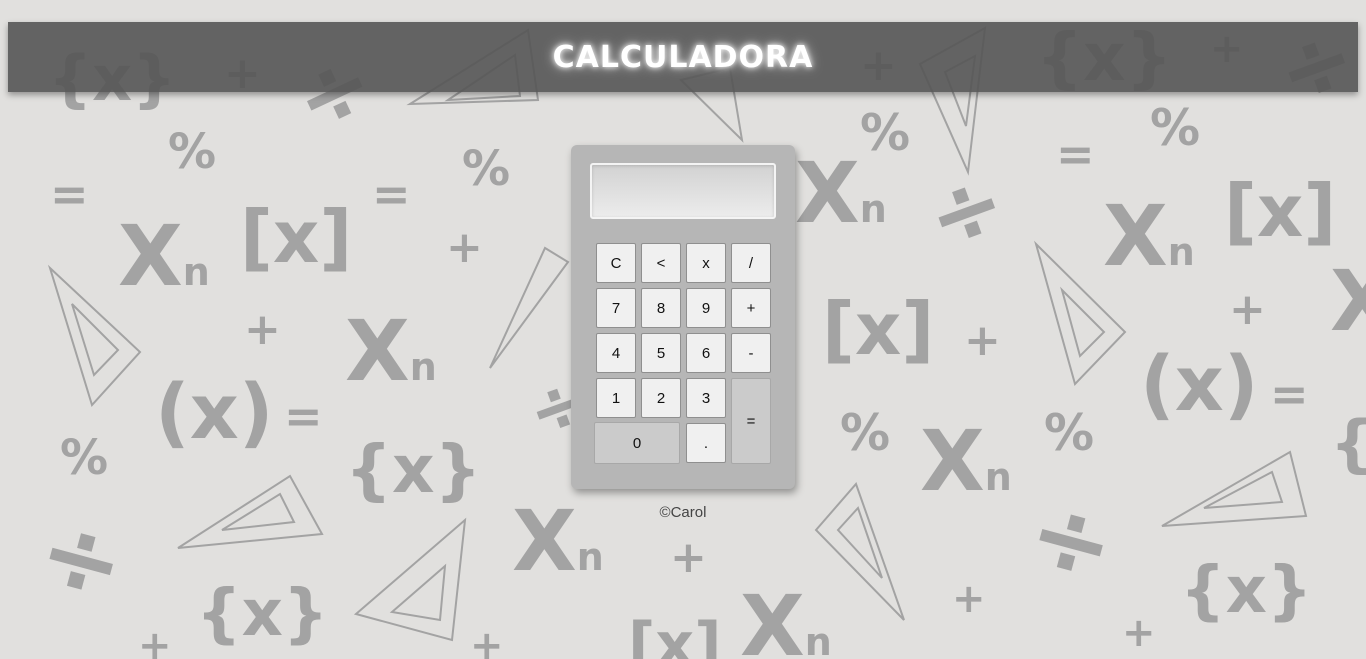 Image resolution: width=1366 pixels, height=659 pixels. Describe the element at coordinates (706, 353) in the screenshot. I see `digit-6-button: 6` at that location.